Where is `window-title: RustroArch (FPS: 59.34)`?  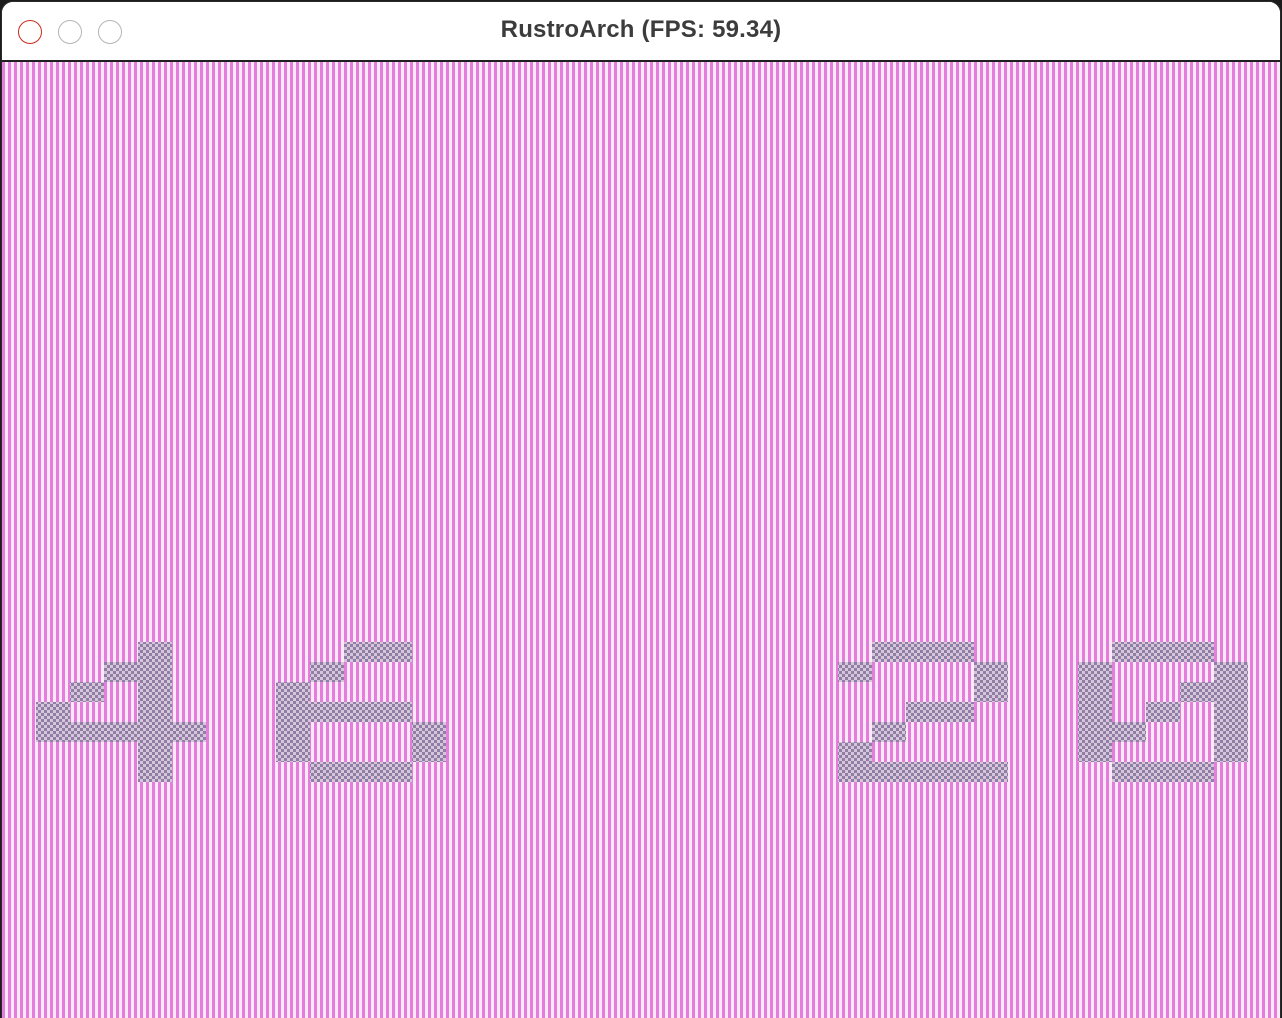
window-title: RustroArch (FPS: 59.34) is located at coordinates (641, 29).